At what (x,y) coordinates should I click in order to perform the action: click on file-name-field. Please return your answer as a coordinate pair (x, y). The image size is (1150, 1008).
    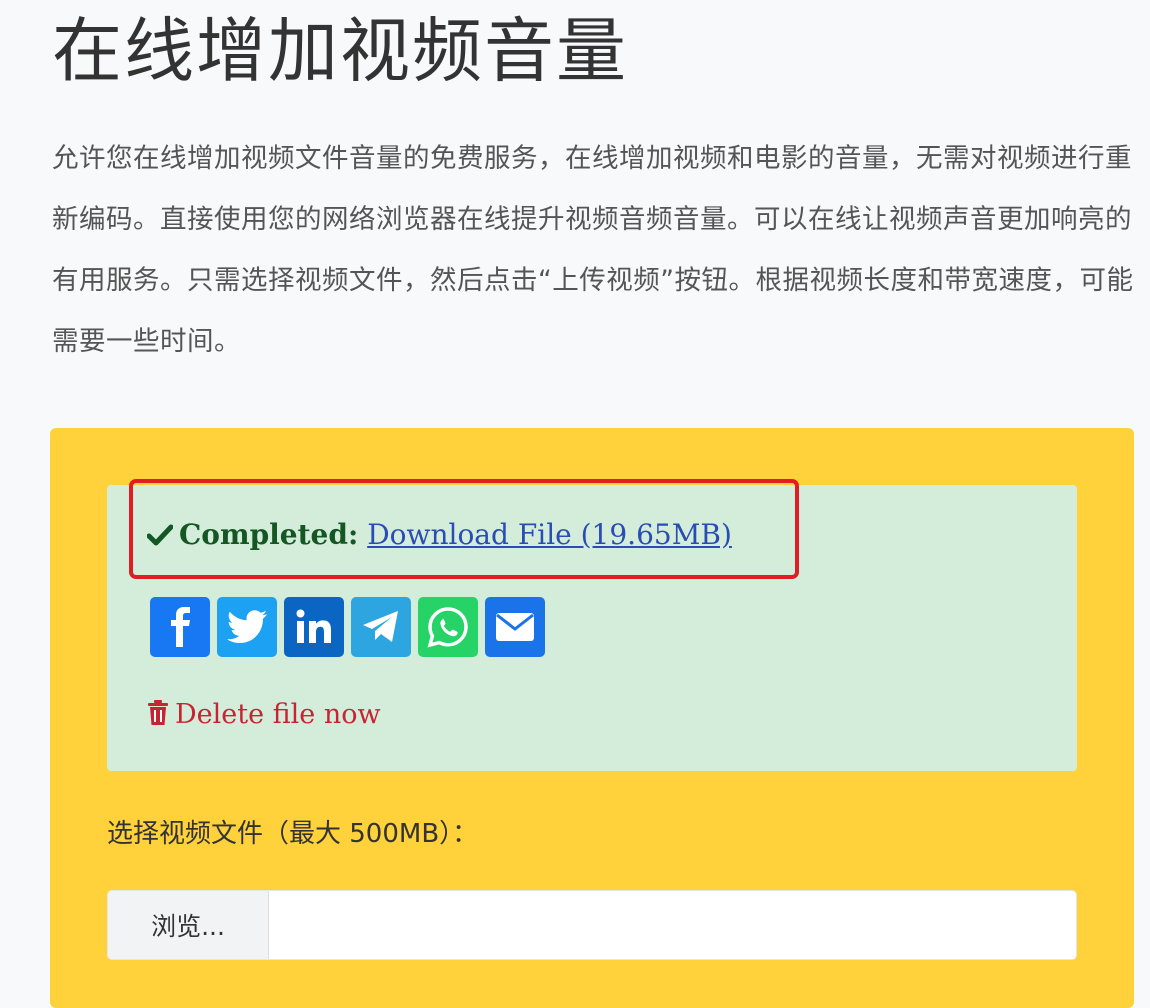
    Looking at the image, I should click on (672, 925).